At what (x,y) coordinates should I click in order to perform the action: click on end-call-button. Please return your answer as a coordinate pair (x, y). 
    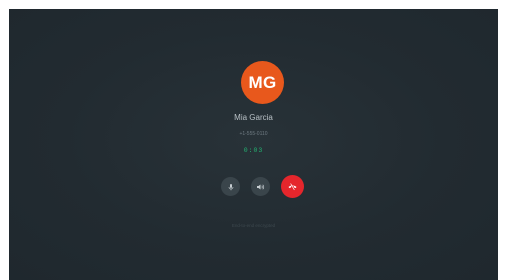
    Looking at the image, I should click on (292, 186).